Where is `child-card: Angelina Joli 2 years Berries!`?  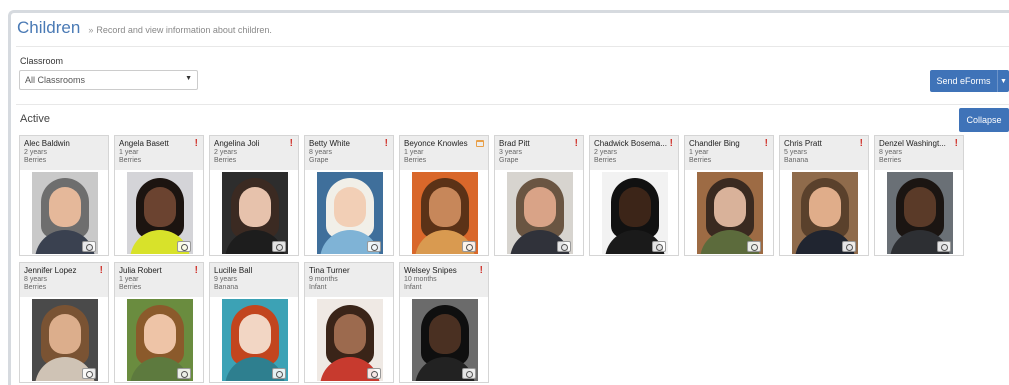 child-card: Angelina Joli 2 years Berries! is located at coordinates (254, 195).